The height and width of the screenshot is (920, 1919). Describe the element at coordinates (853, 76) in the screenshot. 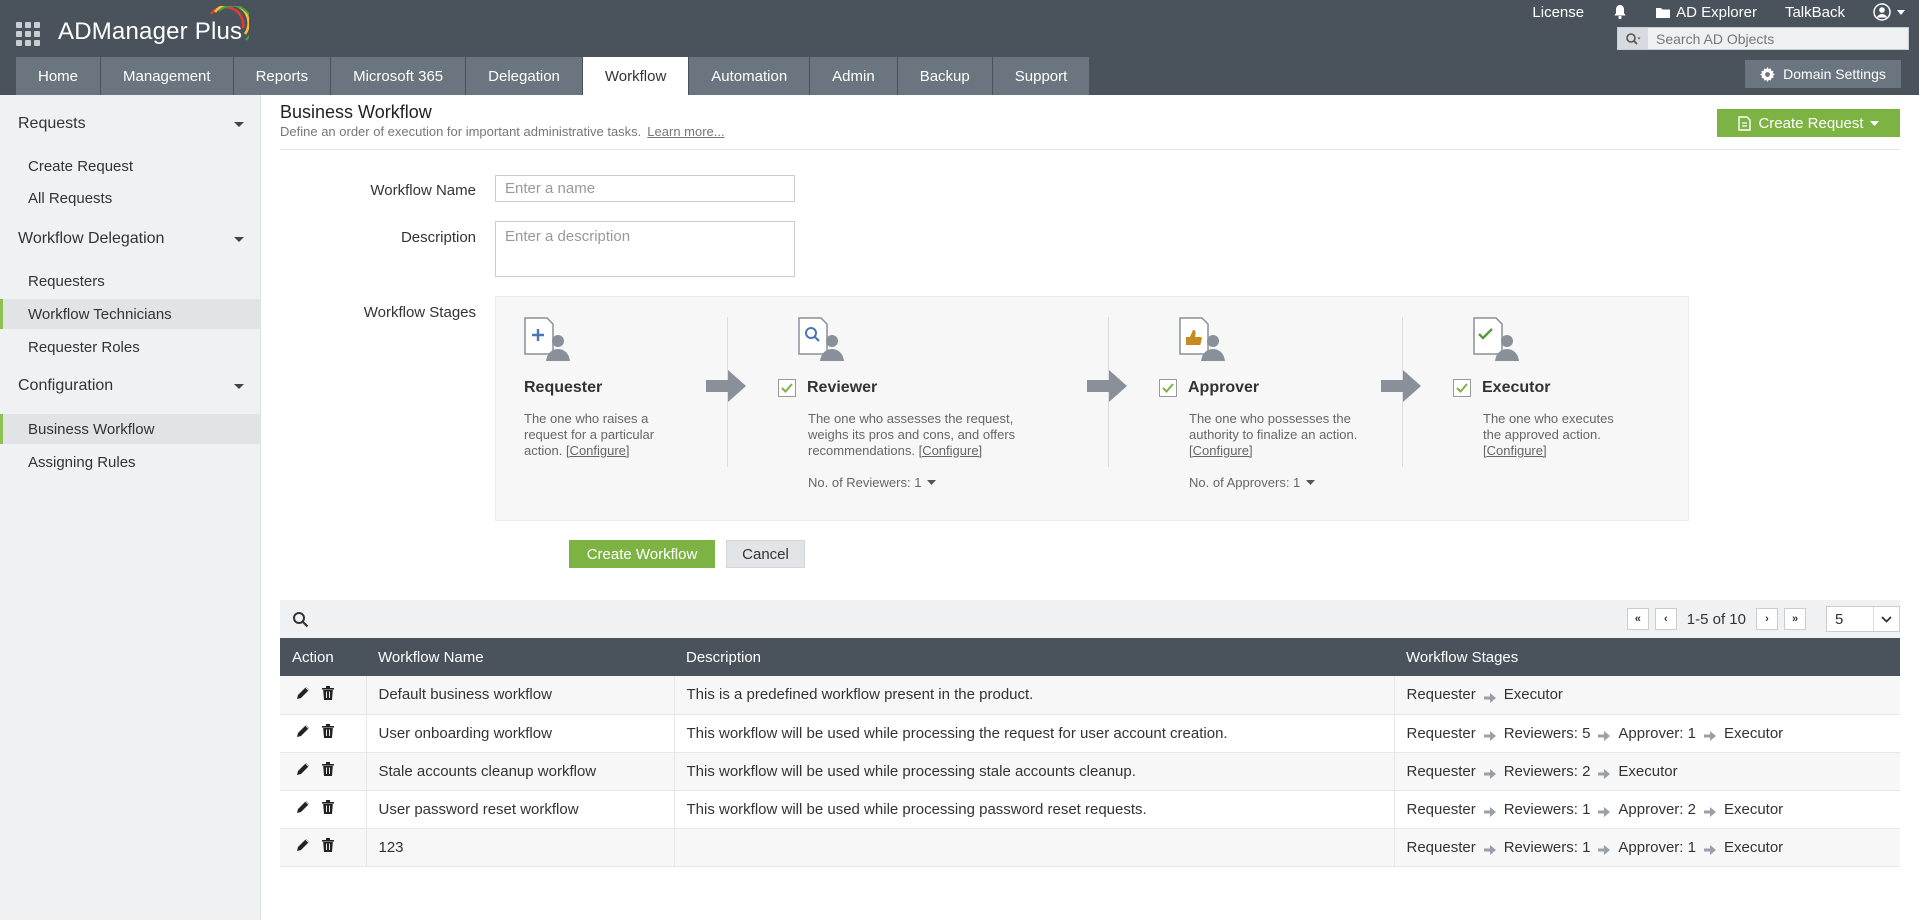

I see `tab-admin: Admin` at that location.